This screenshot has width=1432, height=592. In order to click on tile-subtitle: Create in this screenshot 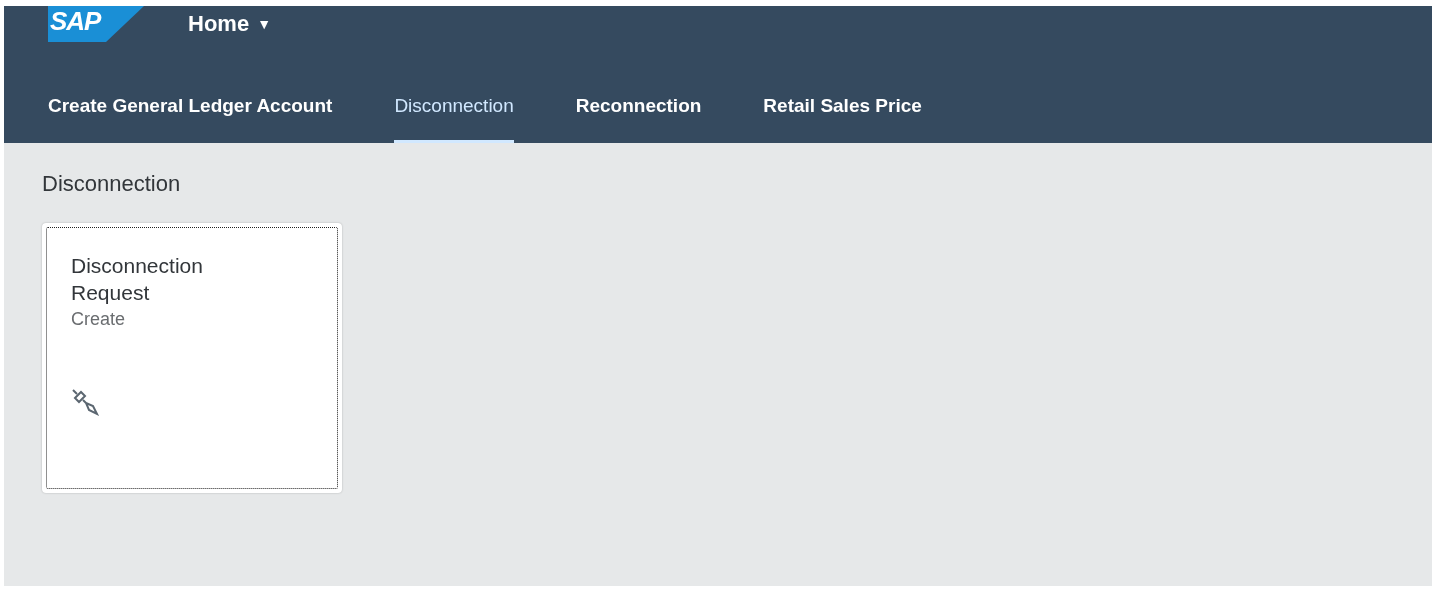, I will do `click(99, 319)`.